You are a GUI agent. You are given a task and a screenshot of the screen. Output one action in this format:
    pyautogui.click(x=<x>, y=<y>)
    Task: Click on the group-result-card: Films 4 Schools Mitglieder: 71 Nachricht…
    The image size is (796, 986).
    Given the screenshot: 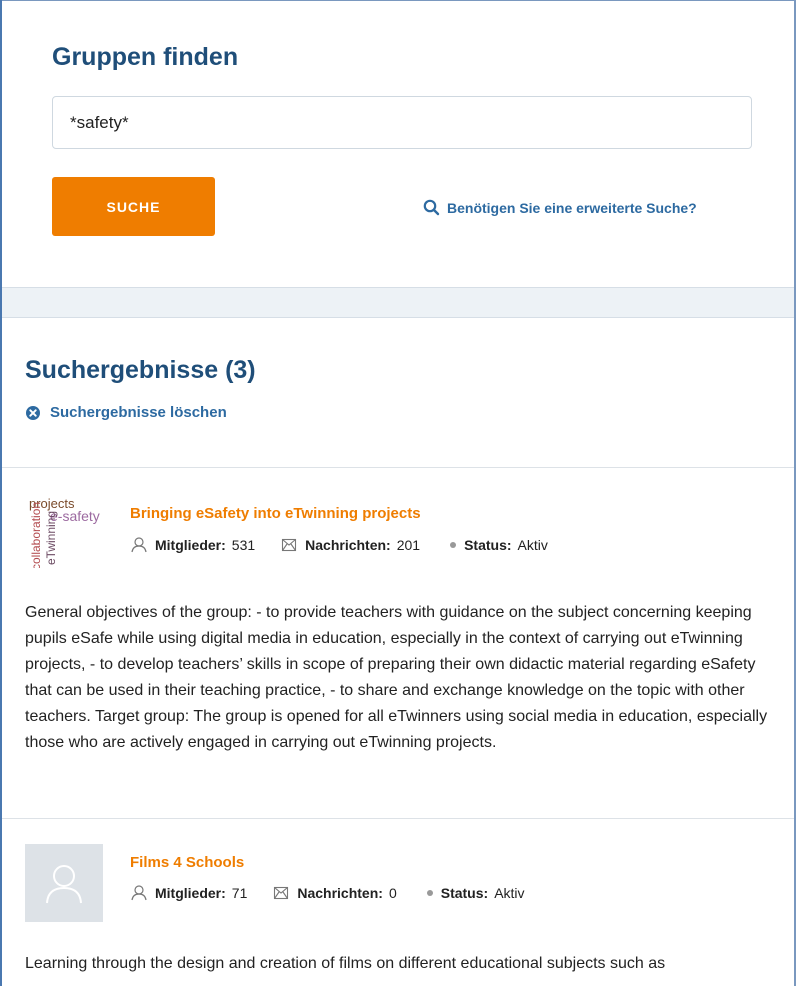 What is the action you would take?
    pyautogui.click(x=398, y=915)
    